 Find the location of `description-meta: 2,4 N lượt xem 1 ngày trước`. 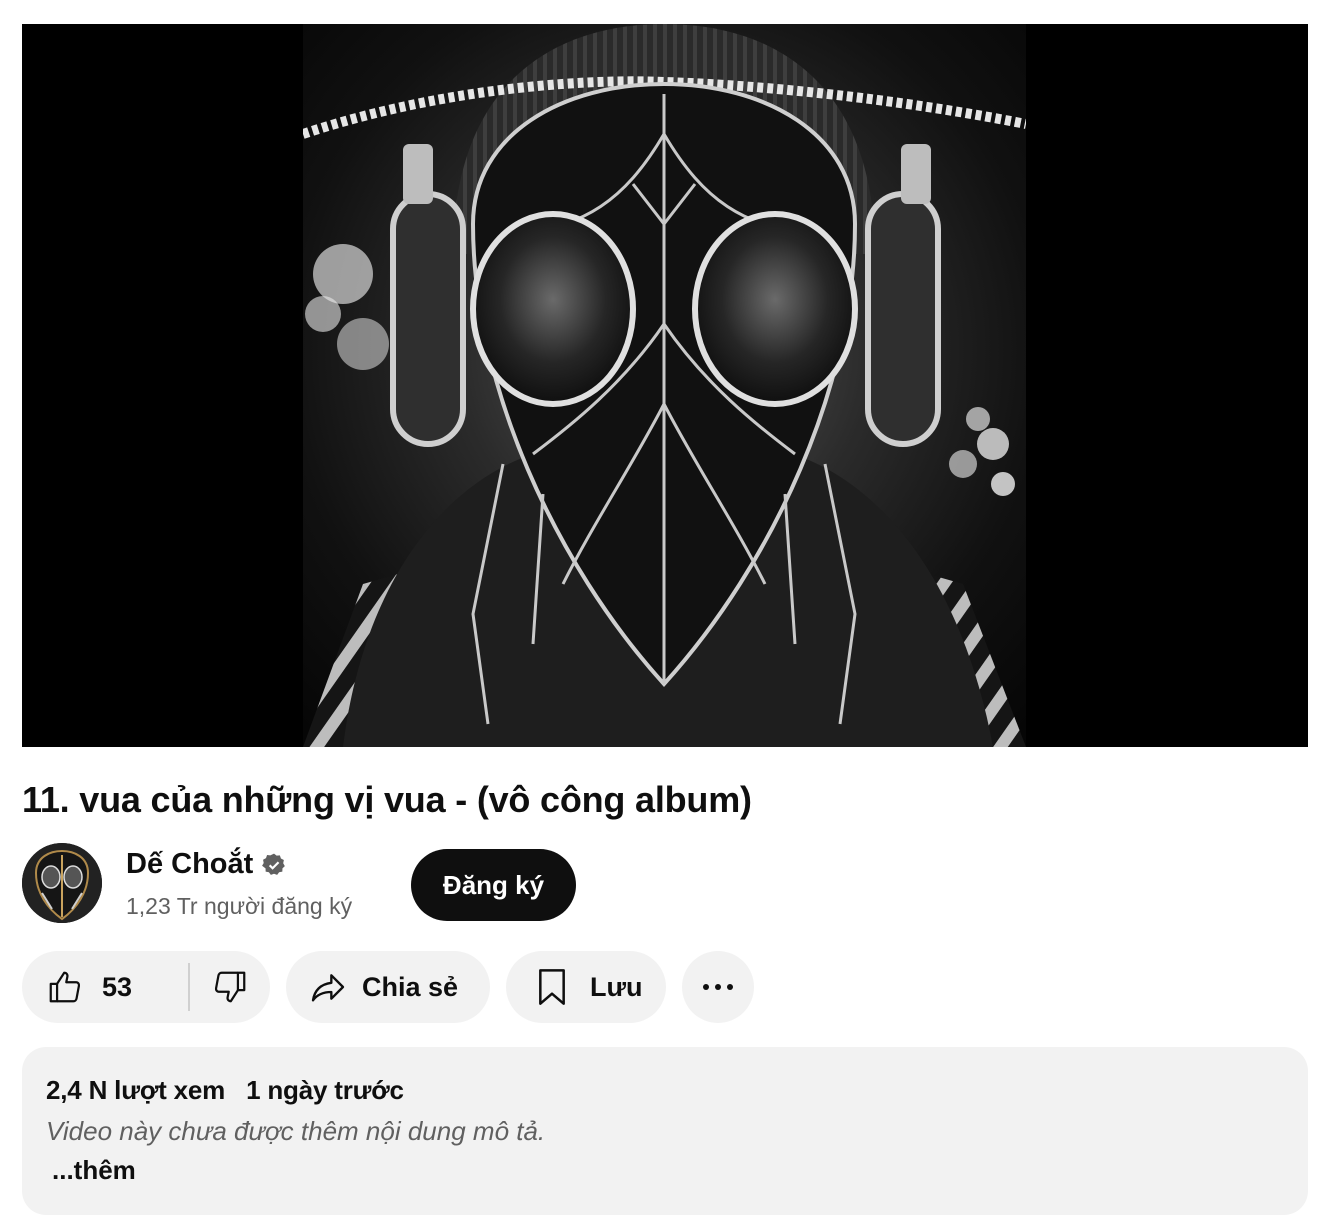

description-meta: 2,4 N lượt xem 1 ngày trước is located at coordinates (665, 1090).